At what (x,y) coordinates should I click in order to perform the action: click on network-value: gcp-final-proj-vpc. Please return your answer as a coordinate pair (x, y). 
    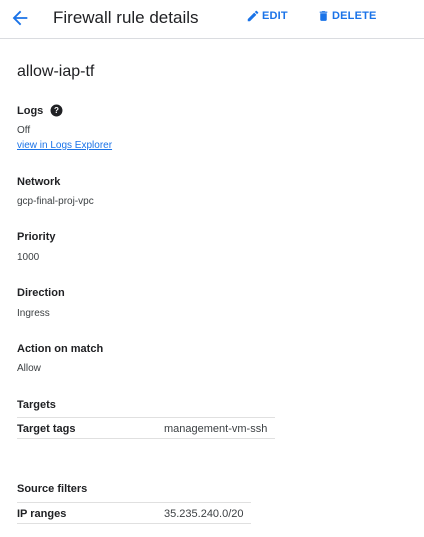
    Looking at the image, I should click on (55, 201).